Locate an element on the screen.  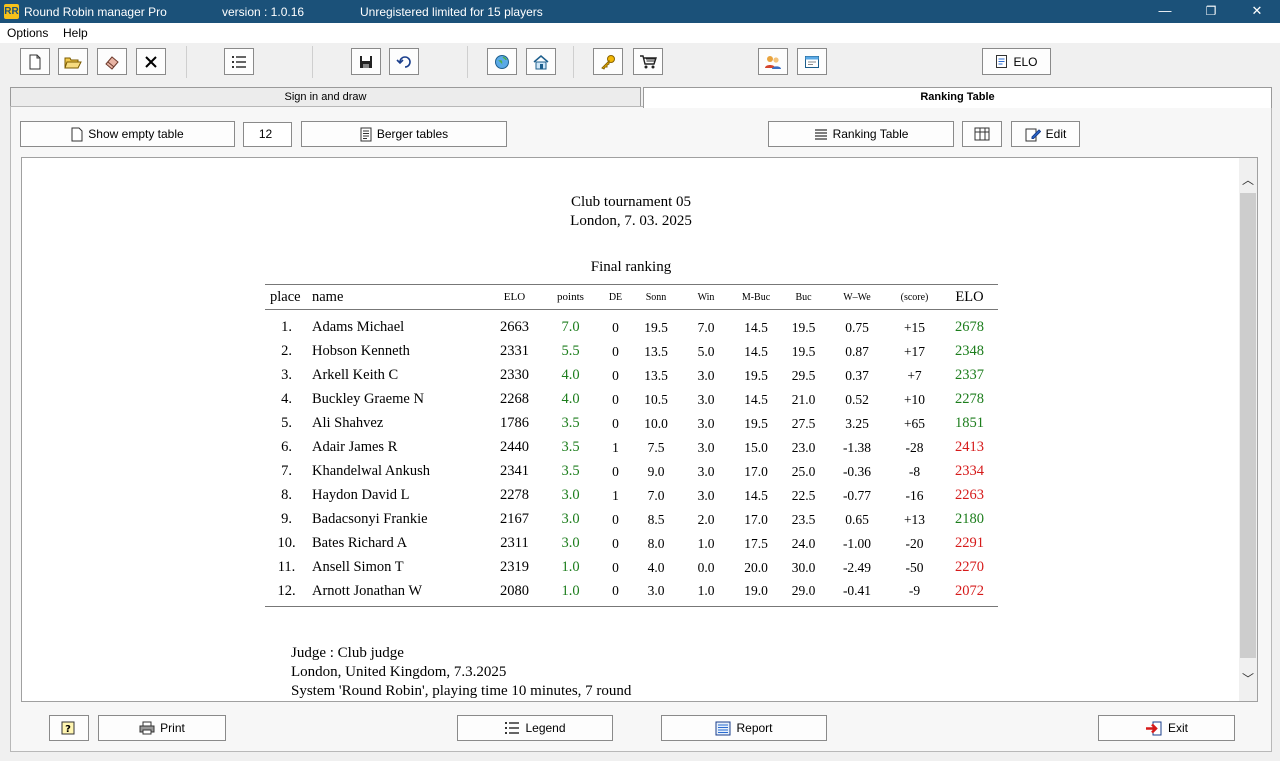
vertical-scrollbar: ︿ ﹀ is located at coordinates (1248, 429).